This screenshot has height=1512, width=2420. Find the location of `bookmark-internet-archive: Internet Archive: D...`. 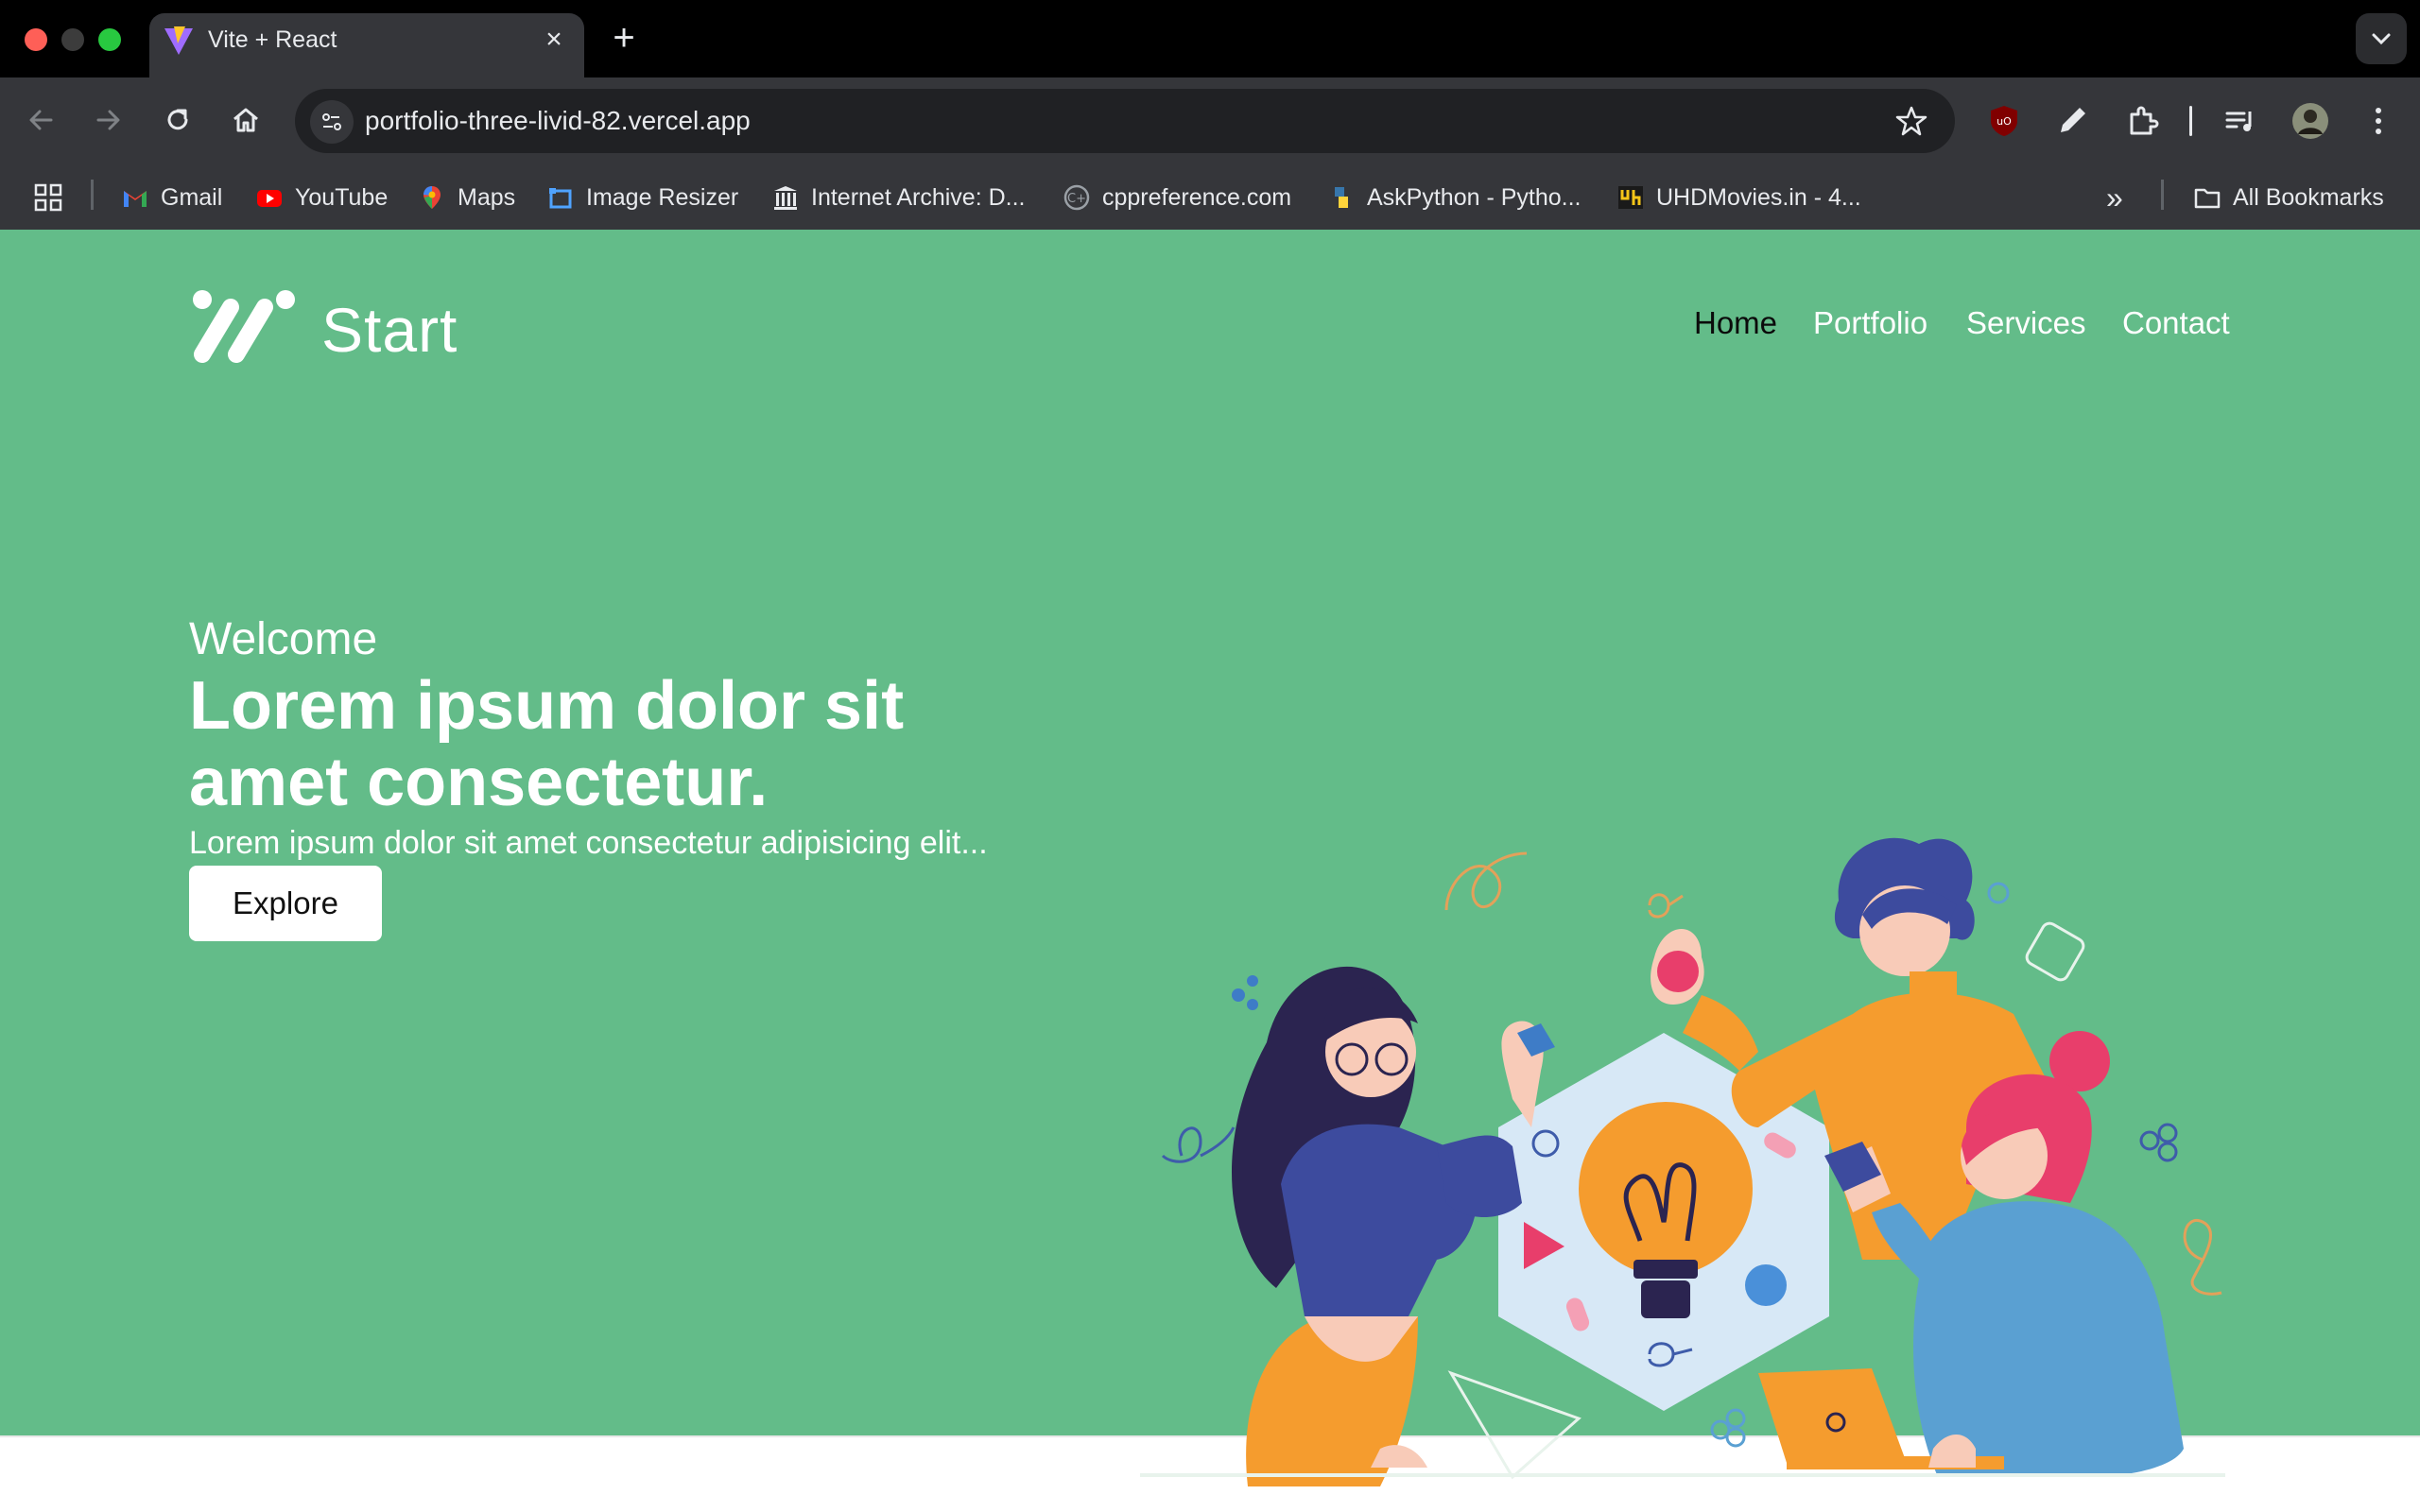

bookmark-internet-archive: Internet Archive: D... is located at coordinates (898, 197).